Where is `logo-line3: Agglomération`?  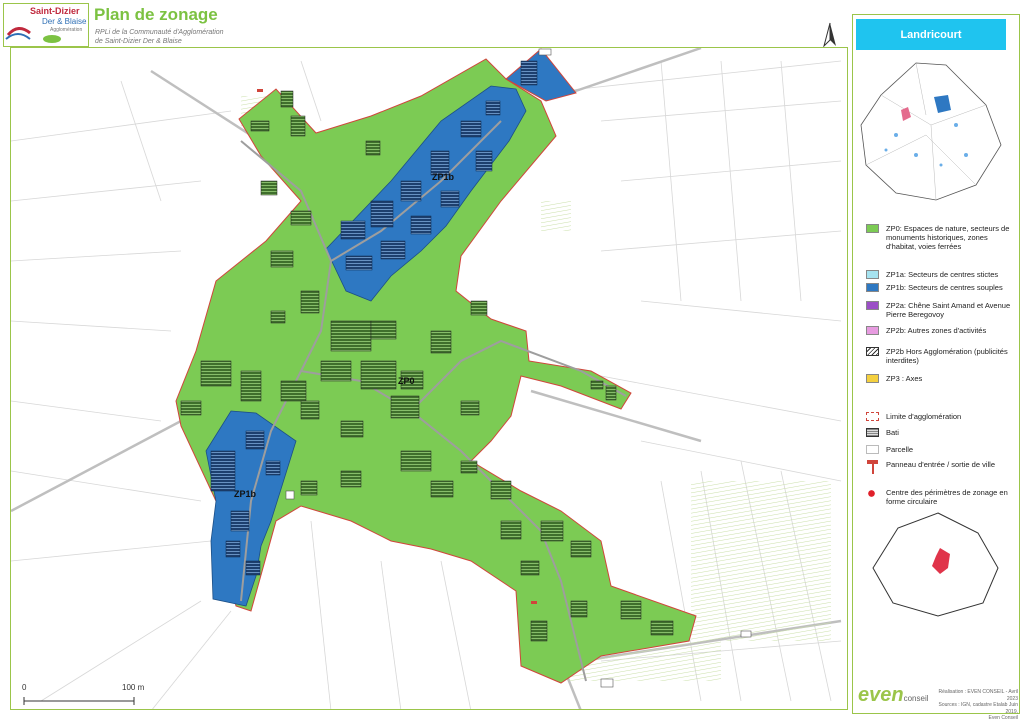
logo-line3: Agglomération is located at coordinates (66, 30).